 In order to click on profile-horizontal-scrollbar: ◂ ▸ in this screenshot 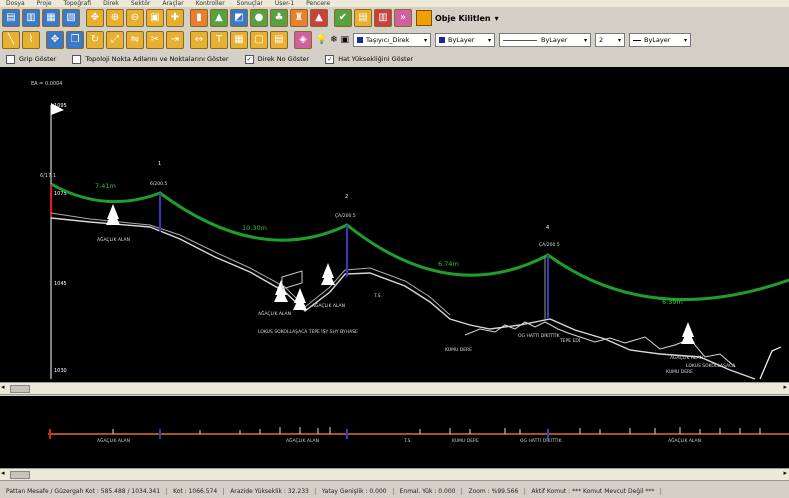, I will do `click(394, 388)`.